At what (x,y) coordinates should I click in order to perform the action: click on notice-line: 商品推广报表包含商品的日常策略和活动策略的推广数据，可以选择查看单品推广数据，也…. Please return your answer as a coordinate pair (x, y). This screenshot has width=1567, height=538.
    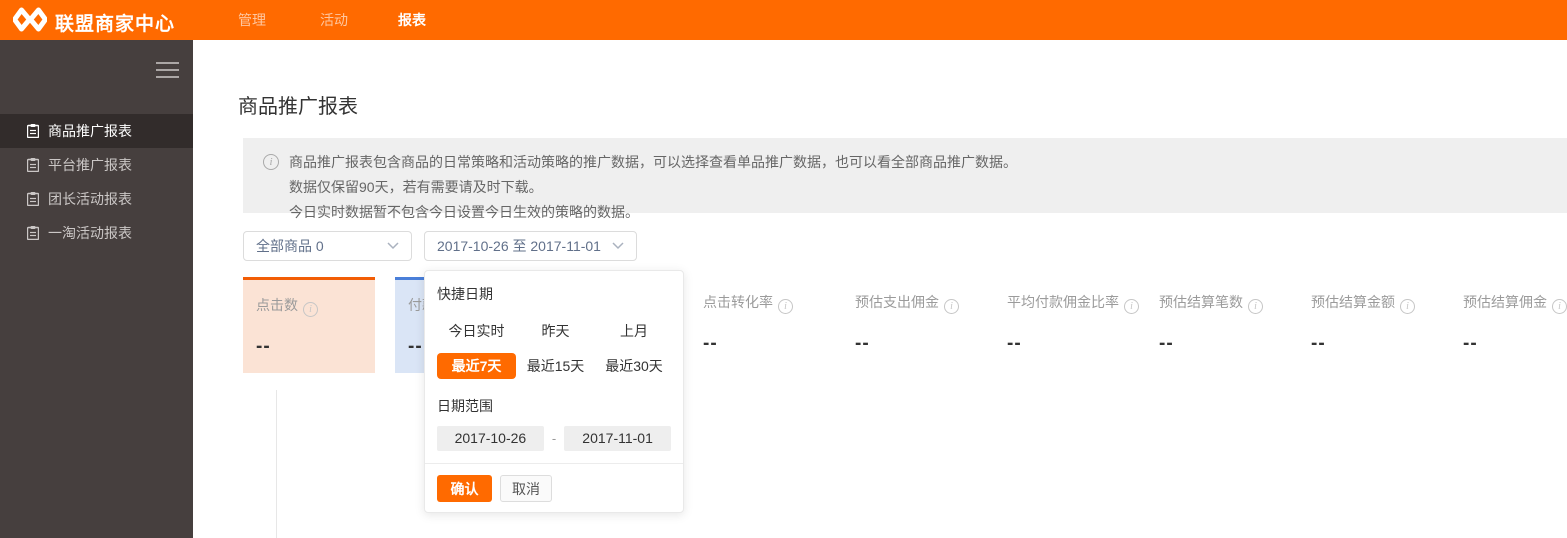
    Looking at the image, I should click on (653, 162).